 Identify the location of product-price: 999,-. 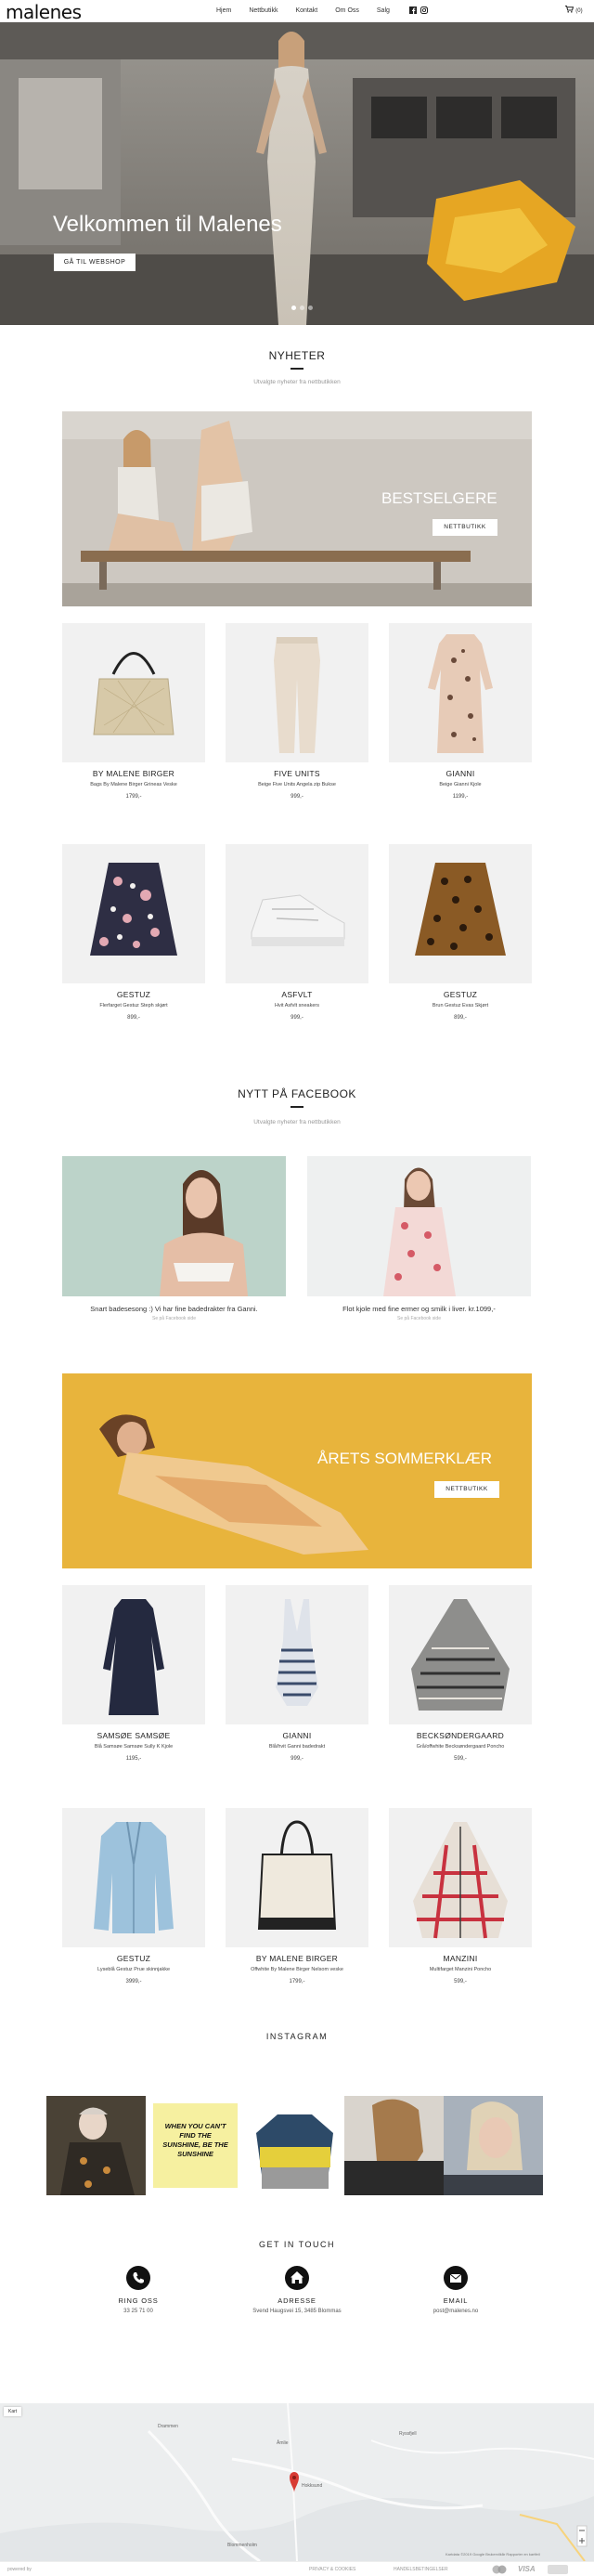
(297, 1759).